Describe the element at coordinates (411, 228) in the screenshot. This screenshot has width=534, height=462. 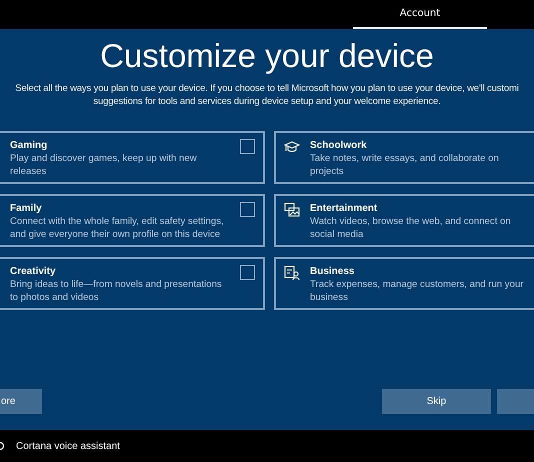
I see `option-description: Watch videos, browse the web, and connect on social media` at that location.